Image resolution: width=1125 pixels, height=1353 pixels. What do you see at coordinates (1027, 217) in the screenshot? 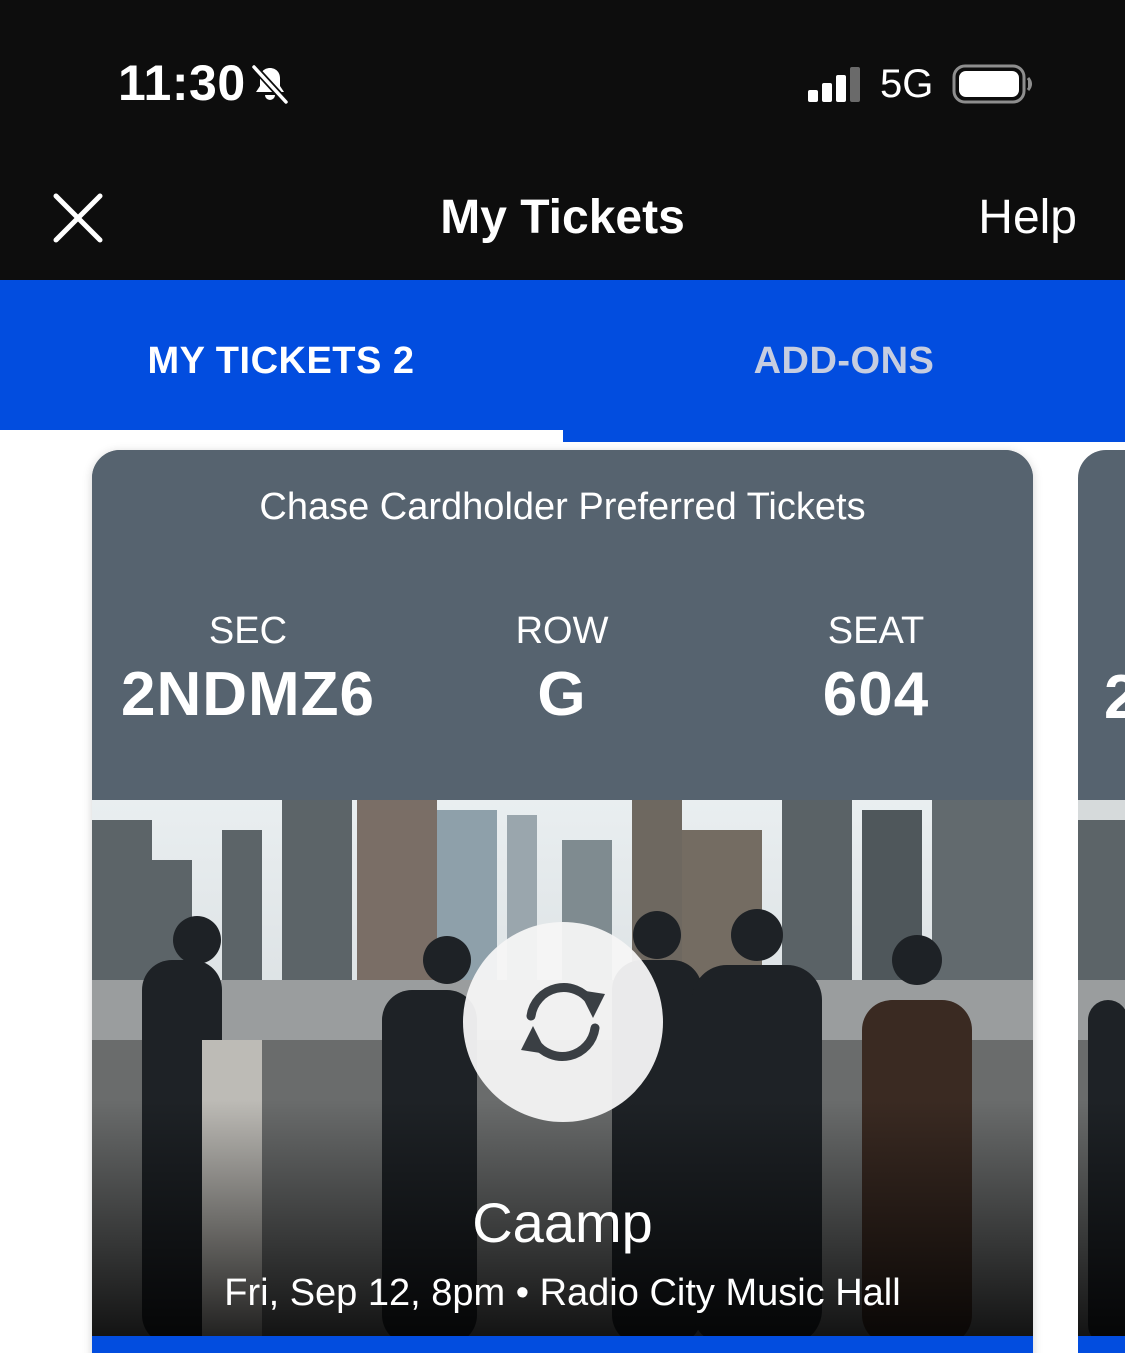
I see `help-button: Help` at bounding box center [1027, 217].